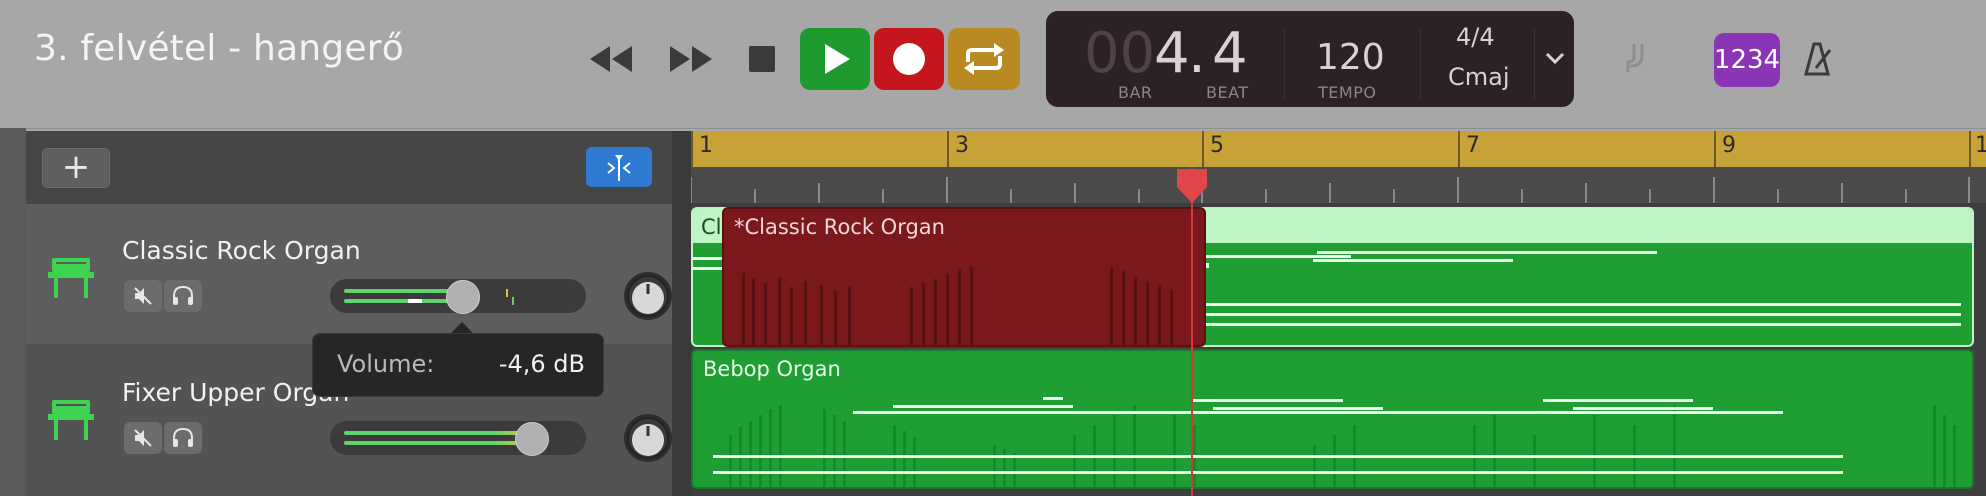  I want to click on tuner-icon, so click(1632, 58).